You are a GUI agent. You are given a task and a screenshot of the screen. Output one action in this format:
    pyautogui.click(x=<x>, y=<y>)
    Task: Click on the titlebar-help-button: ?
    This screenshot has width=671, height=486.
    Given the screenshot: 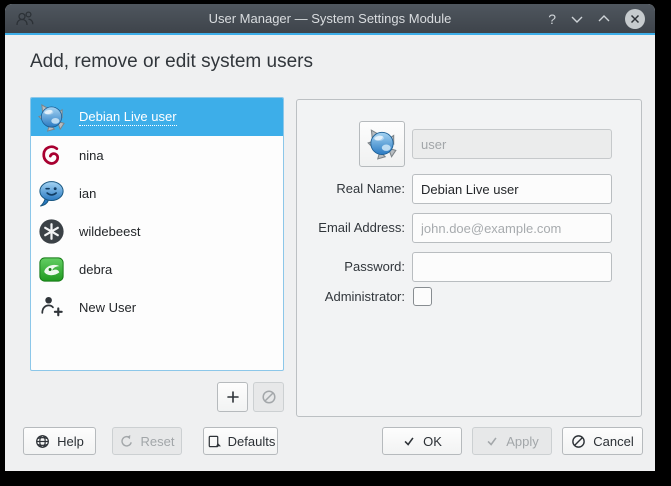 What is the action you would take?
    pyautogui.click(x=552, y=19)
    